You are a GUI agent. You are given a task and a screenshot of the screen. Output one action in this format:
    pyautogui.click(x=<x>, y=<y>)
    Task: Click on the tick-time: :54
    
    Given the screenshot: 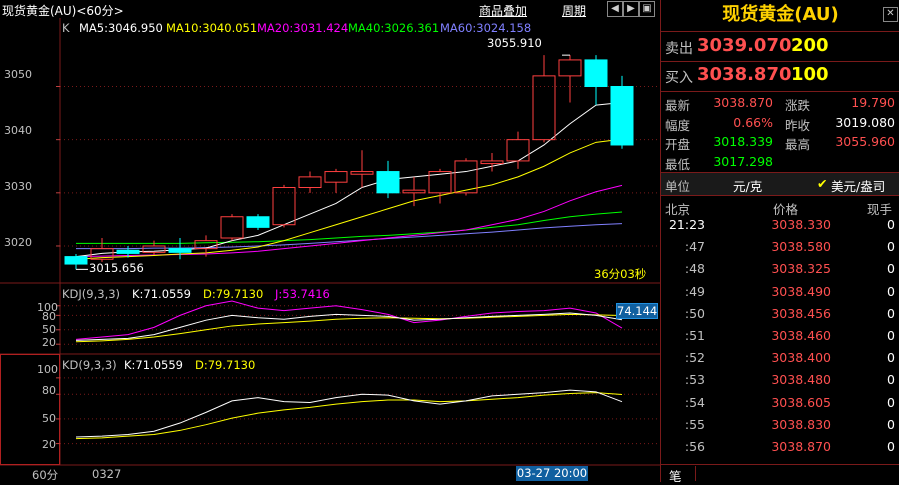 What is the action you would take?
    pyautogui.click(x=694, y=402)
    